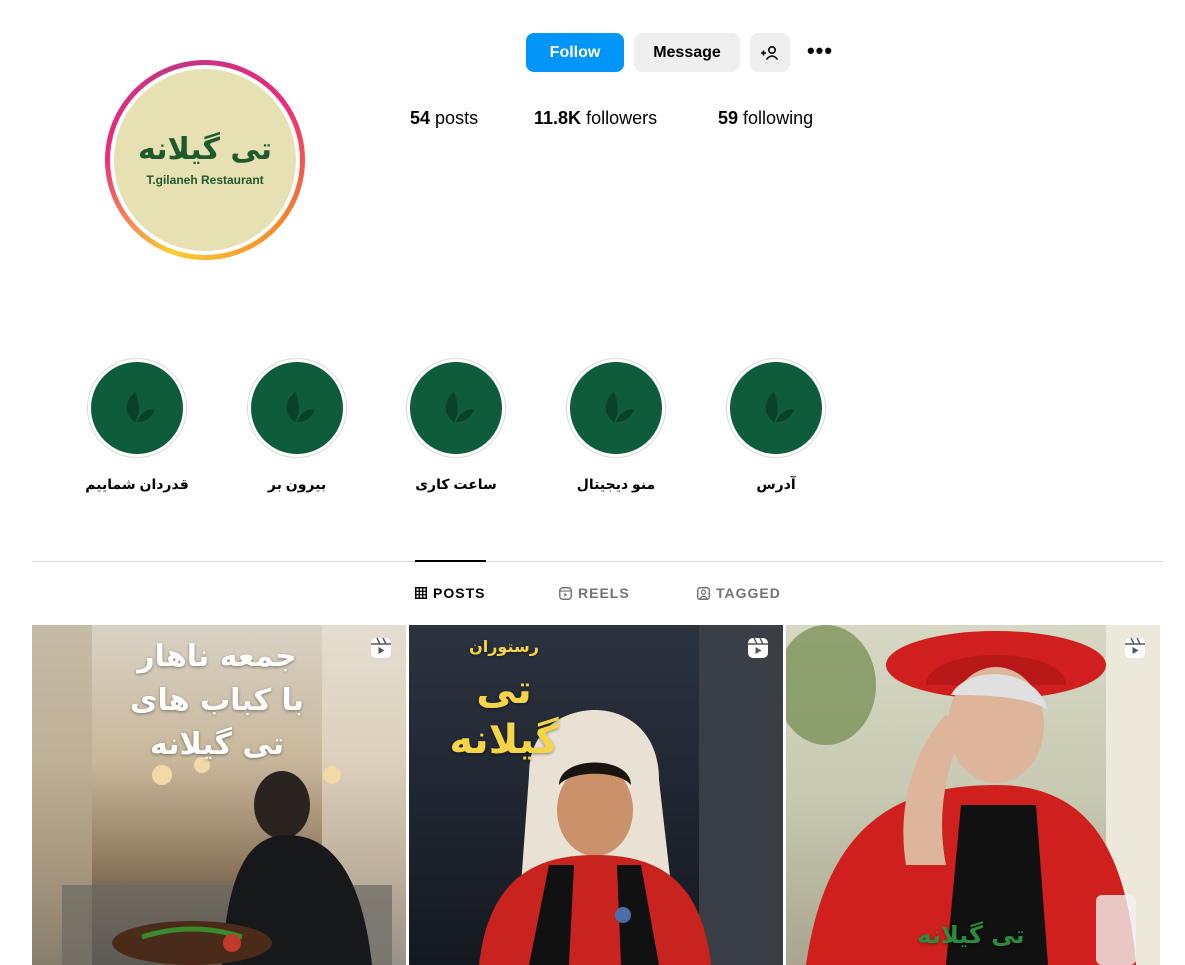  Describe the element at coordinates (565, 593) in the screenshot. I see `reels-icon` at that location.